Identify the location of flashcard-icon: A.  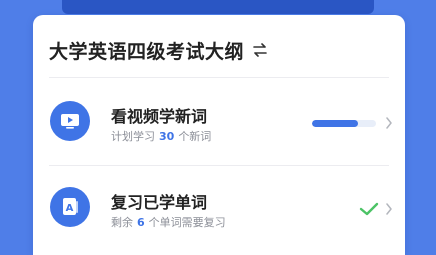
(70, 207).